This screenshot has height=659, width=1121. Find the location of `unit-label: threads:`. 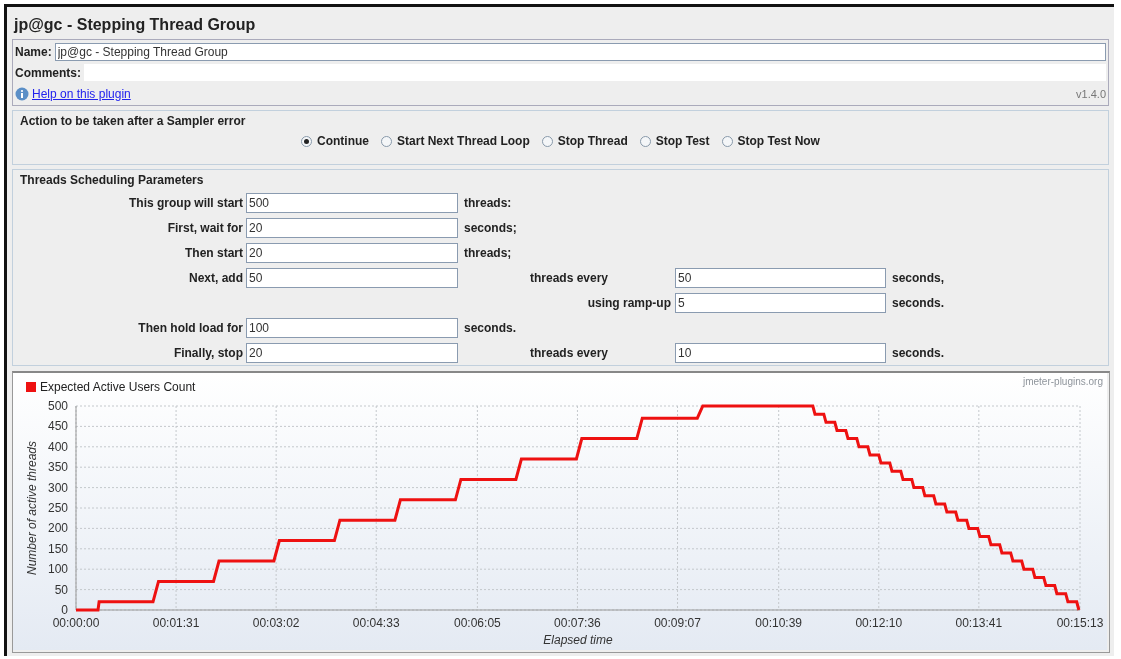

unit-label: threads: is located at coordinates (488, 203).